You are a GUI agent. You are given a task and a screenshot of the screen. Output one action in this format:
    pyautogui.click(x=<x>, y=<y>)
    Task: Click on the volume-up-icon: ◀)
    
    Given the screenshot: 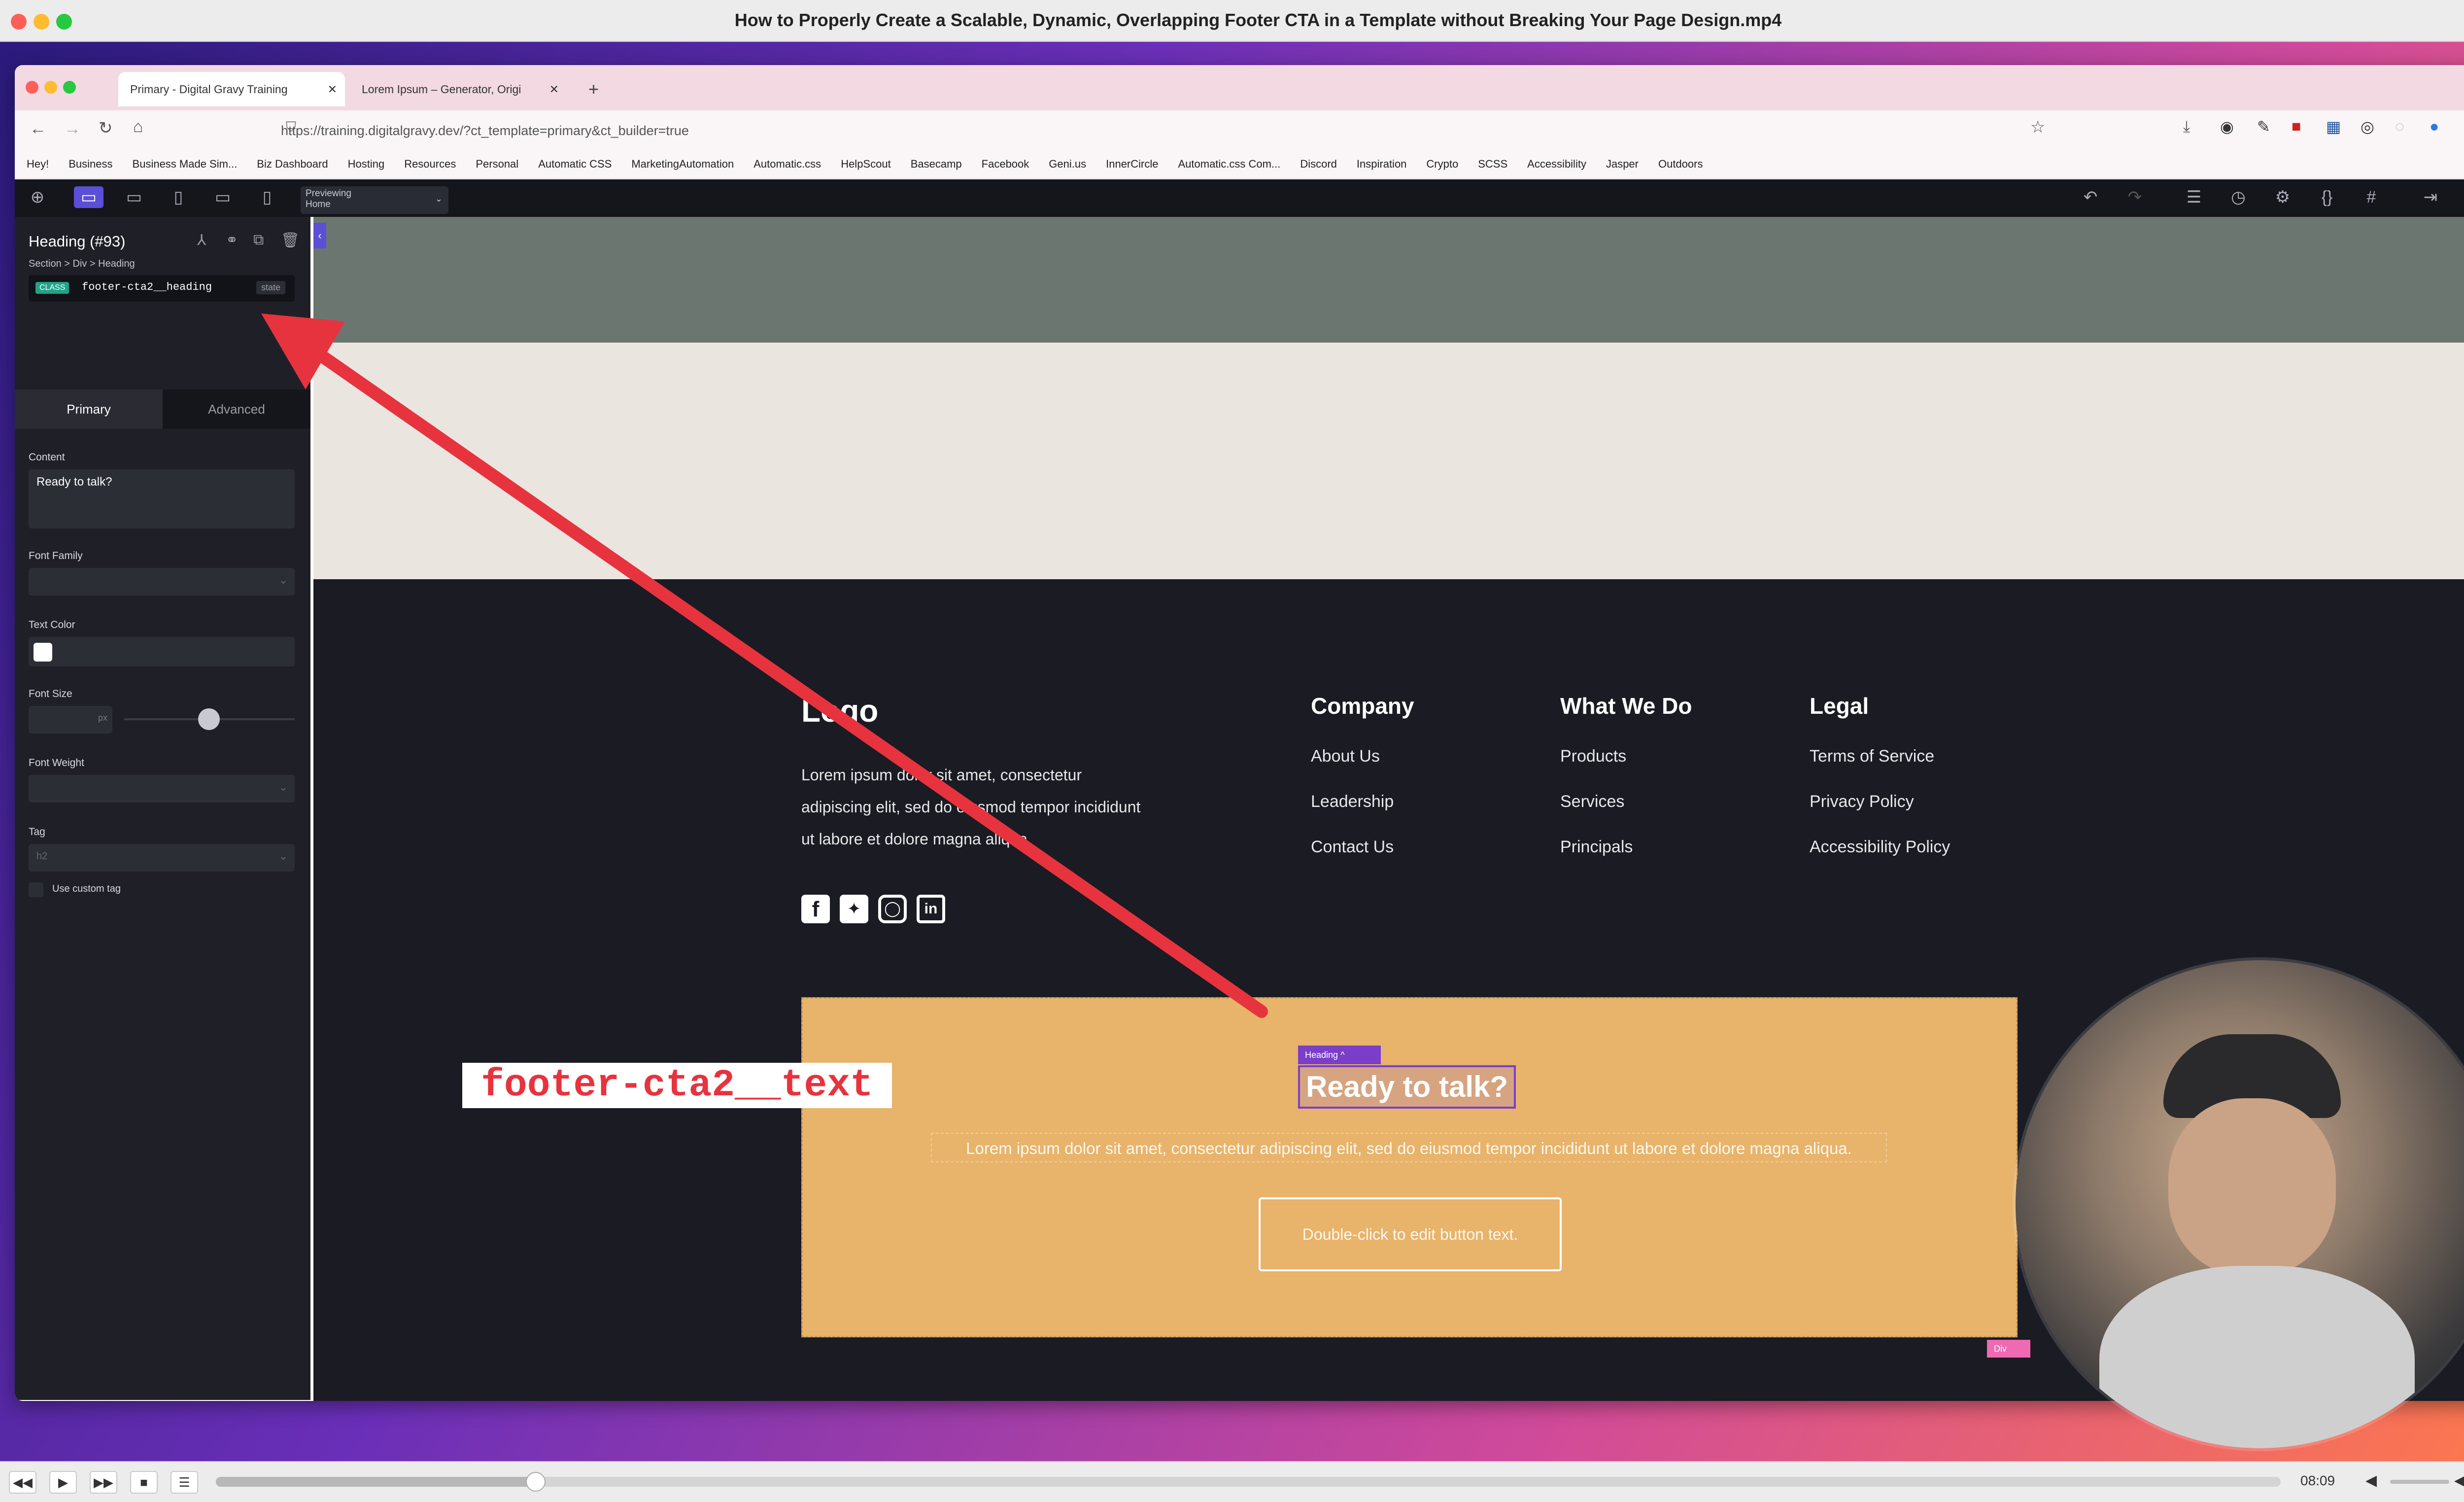 What is the action you would take?
    pyautogui.click(x=2459, y=1480)
    